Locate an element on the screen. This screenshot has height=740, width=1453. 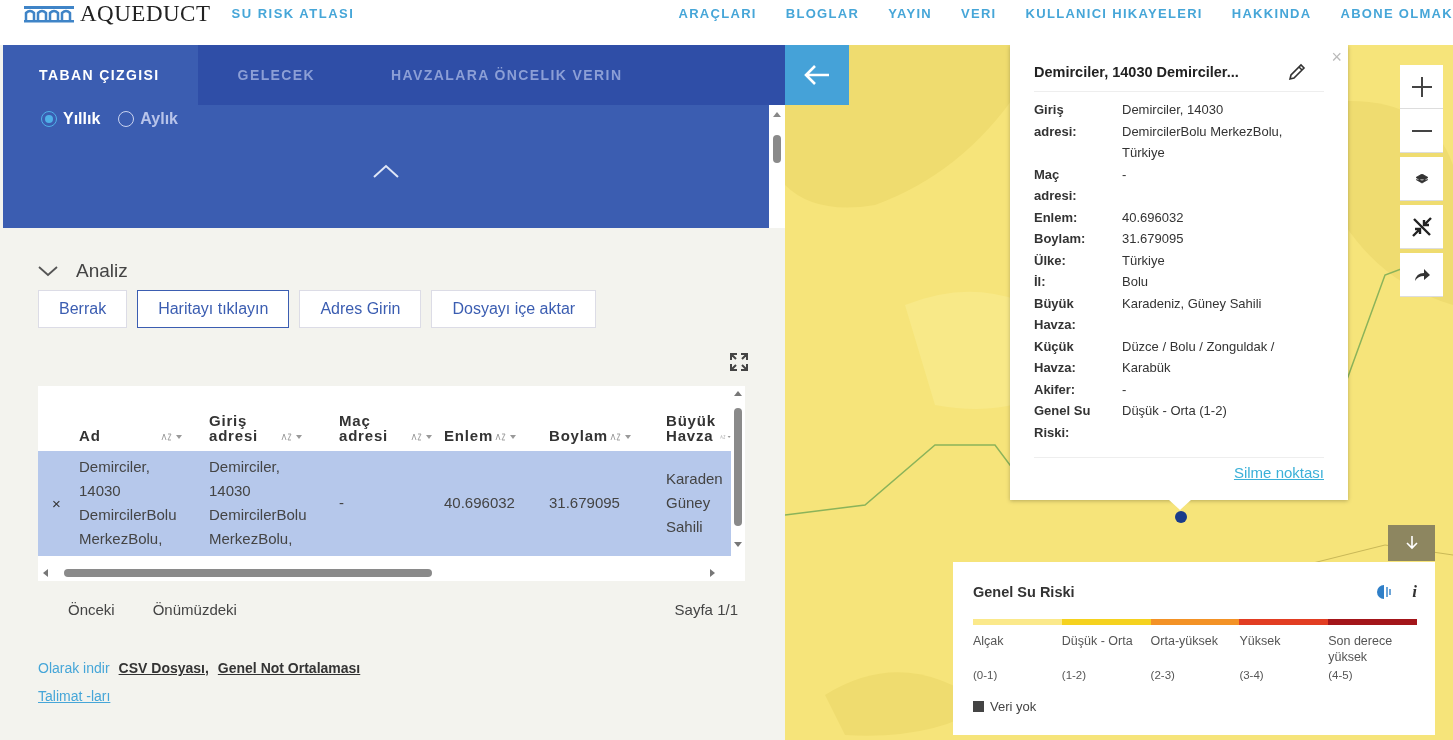
field-label: Akifer: is located at coordinates (1055, 389).